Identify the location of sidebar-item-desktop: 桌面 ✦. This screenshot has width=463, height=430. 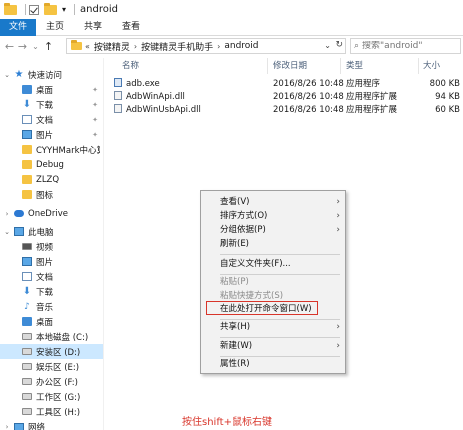
(51, 89).